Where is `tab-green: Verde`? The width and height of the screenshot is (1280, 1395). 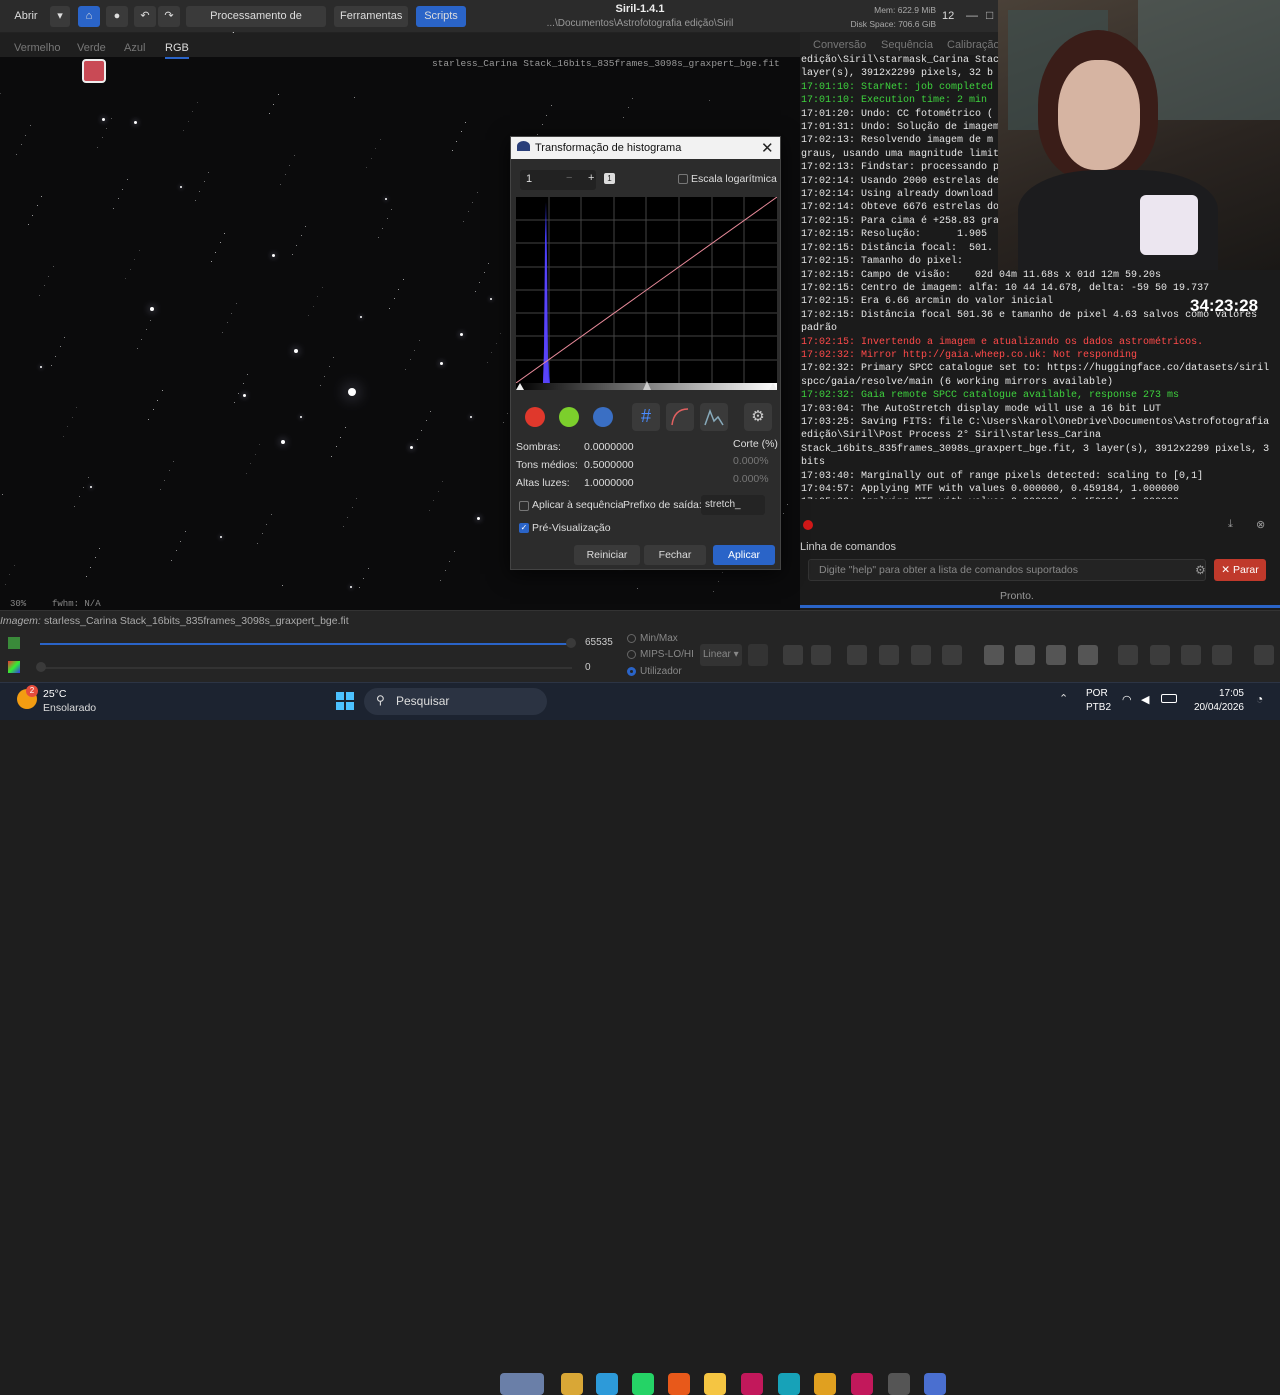
tab-green: Verde is located at coordinates (91, 48).